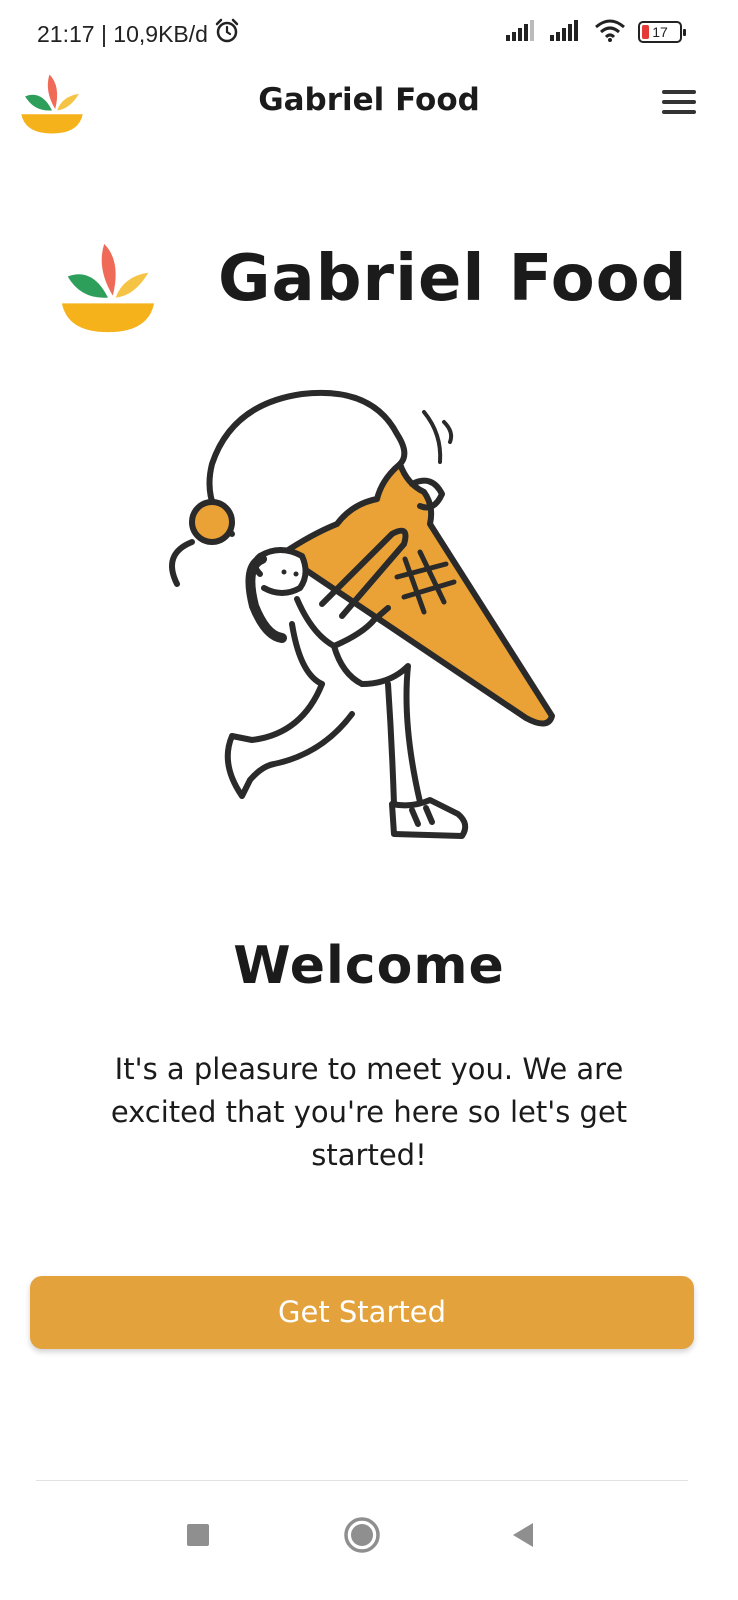 Image resolution: width=738 pixels, height=1600 pixels. I want to click on wifi-icon, so click(610, 32).